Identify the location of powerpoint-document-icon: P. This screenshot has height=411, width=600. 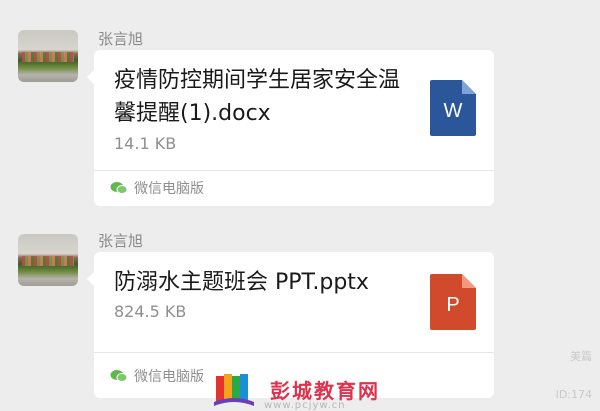
(453, 302).